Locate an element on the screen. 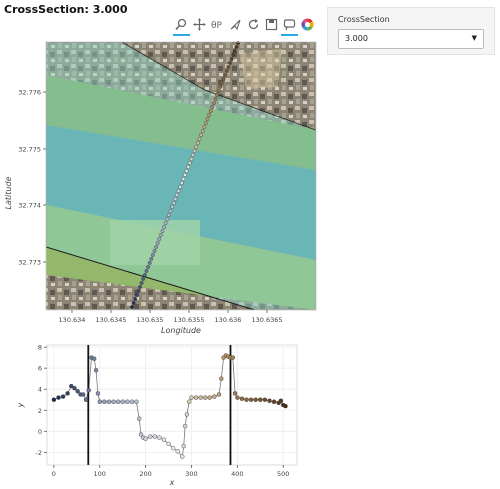 This screenshot has width=500, height=489. tap-icon is located at coordinates (235, 24).